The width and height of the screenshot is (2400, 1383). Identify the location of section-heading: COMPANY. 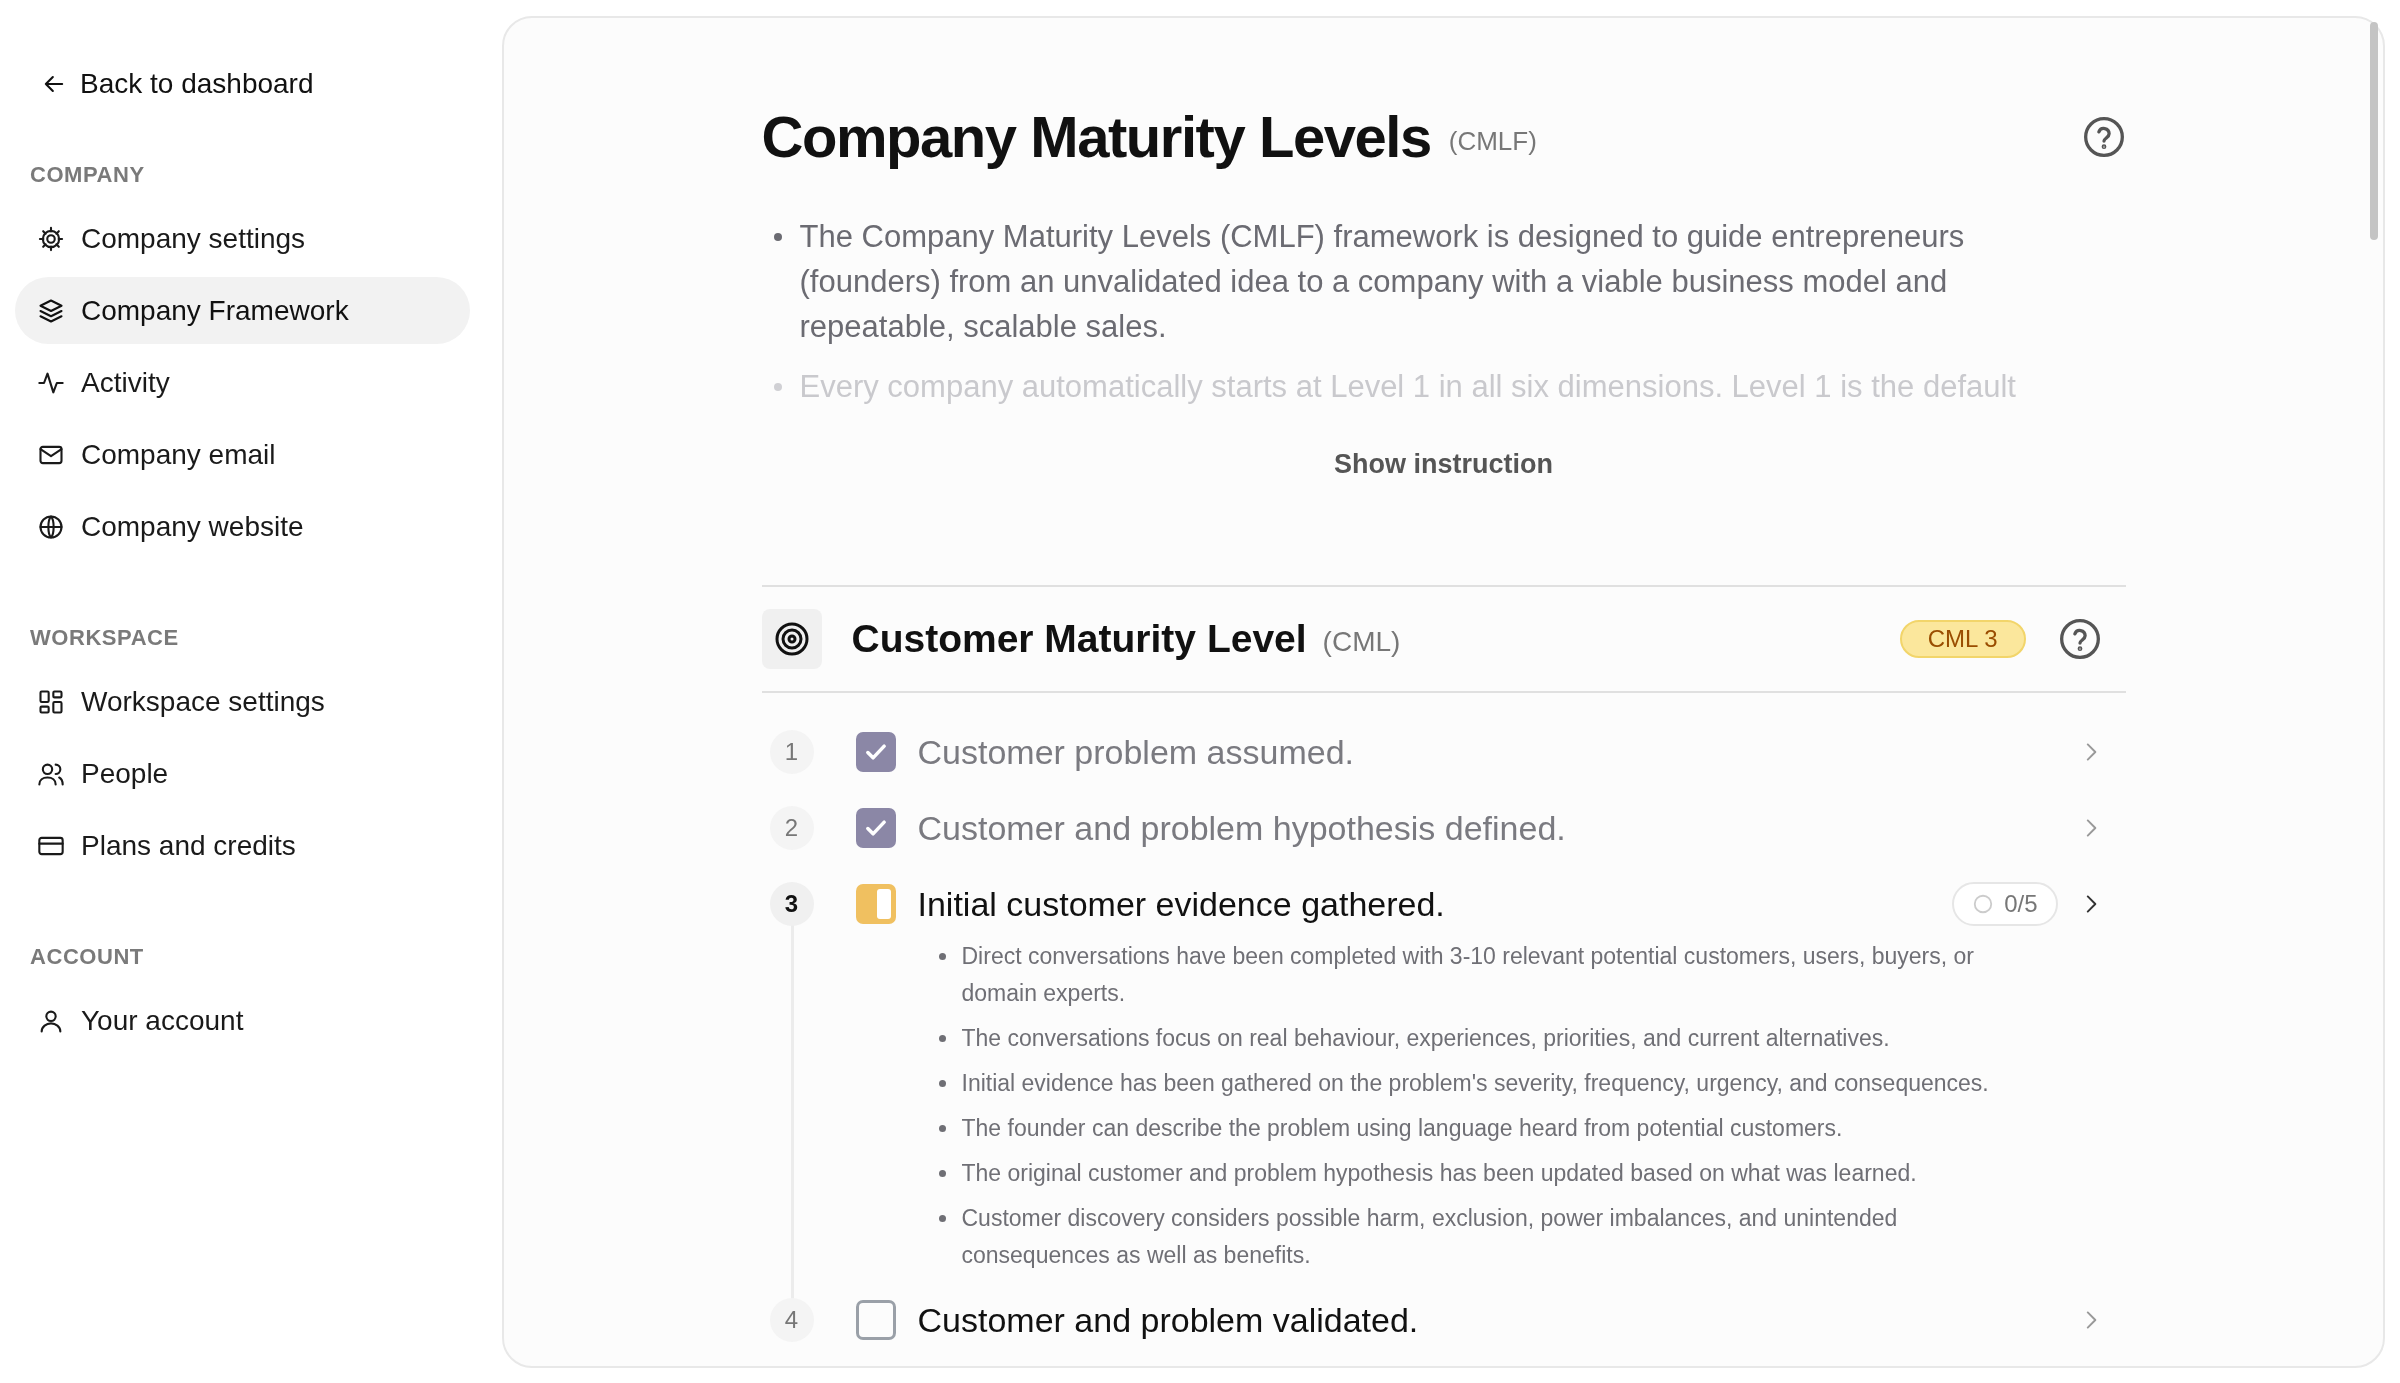
(87, 175).